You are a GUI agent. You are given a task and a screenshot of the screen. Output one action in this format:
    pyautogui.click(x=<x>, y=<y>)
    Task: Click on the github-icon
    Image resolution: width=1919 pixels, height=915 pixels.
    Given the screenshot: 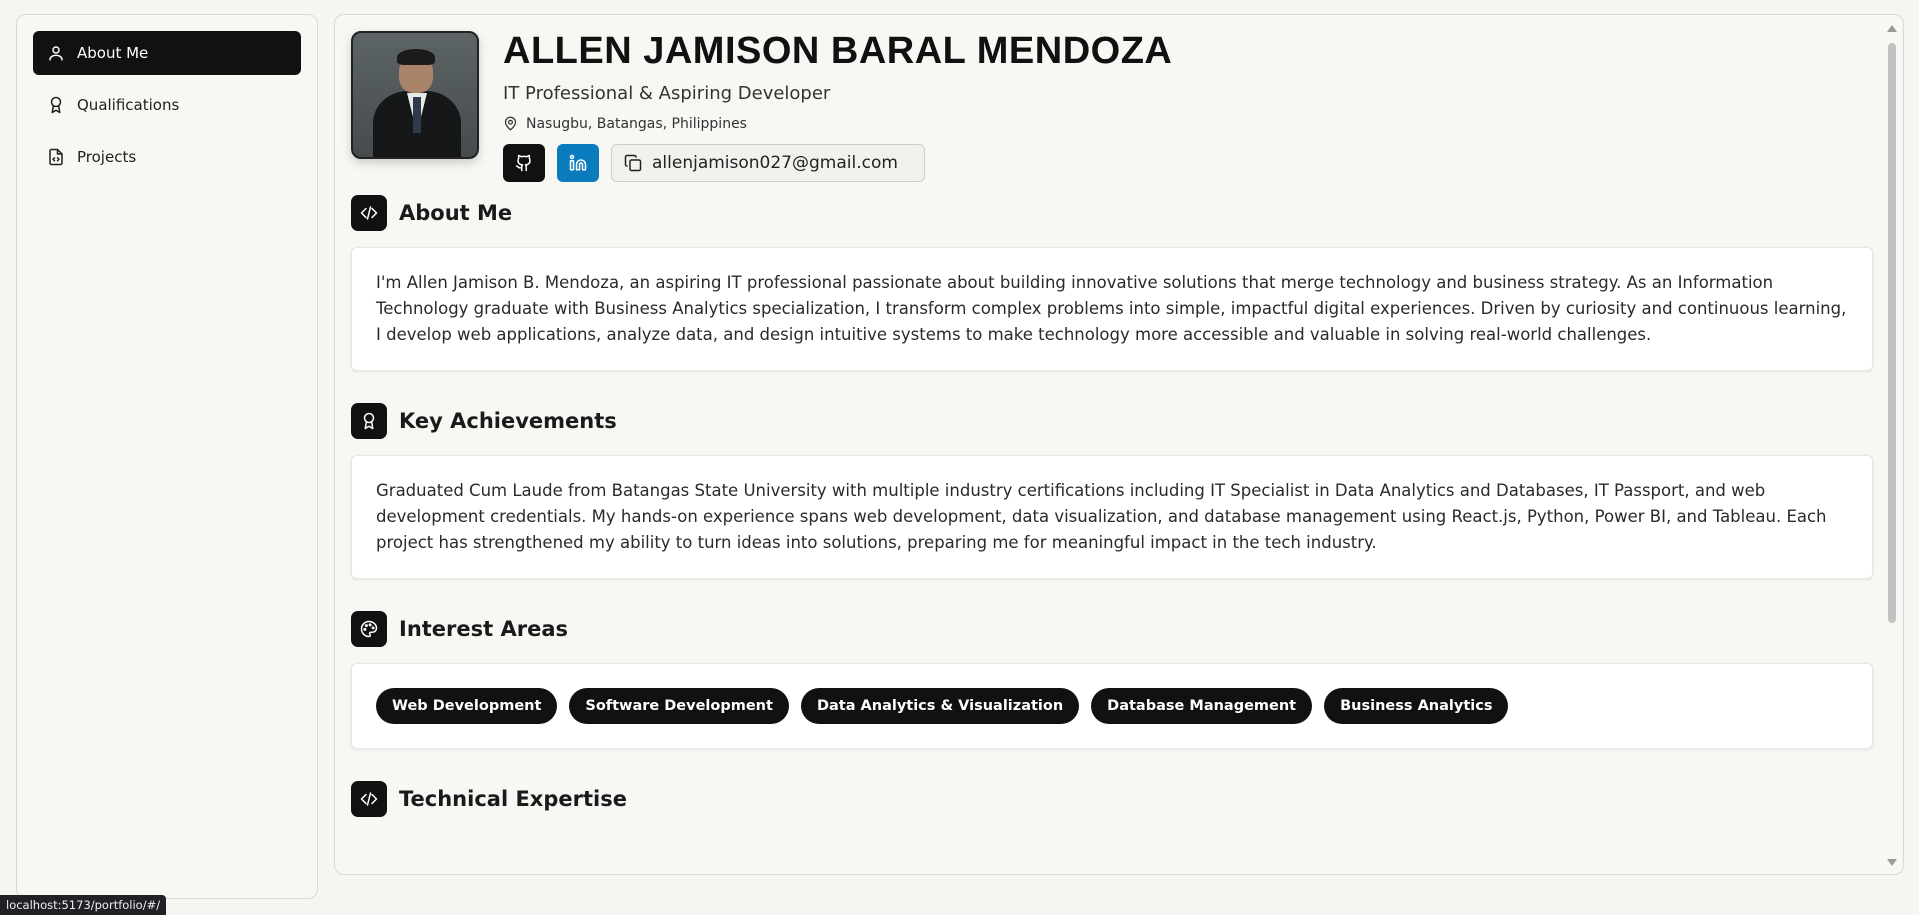 What is the action you would take?
    pyautogui.click(x=523, y=163)
    